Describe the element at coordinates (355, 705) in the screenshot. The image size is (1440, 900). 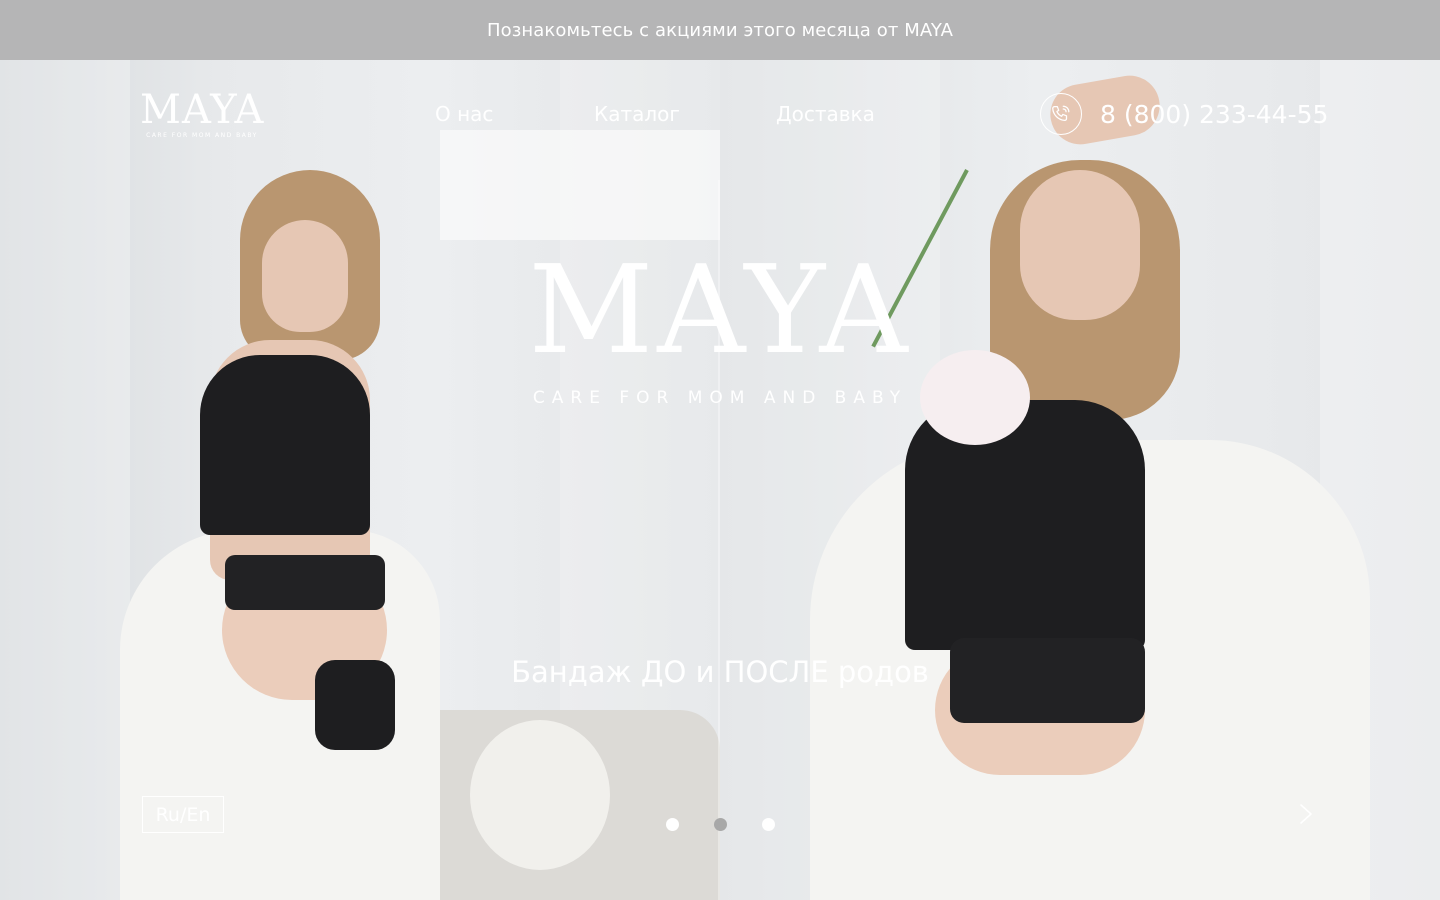
I see `black-briefs` at that location.